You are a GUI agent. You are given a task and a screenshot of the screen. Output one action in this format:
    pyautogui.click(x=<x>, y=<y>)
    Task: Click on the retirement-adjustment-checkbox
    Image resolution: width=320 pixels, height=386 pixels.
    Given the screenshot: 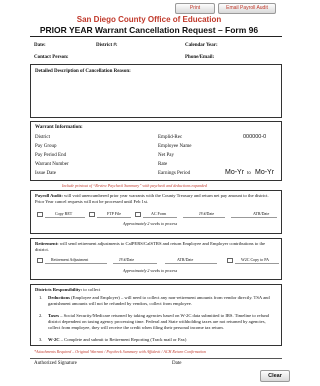 What is the action you would take?
    pyautogui.click(x=40, y=260)
    